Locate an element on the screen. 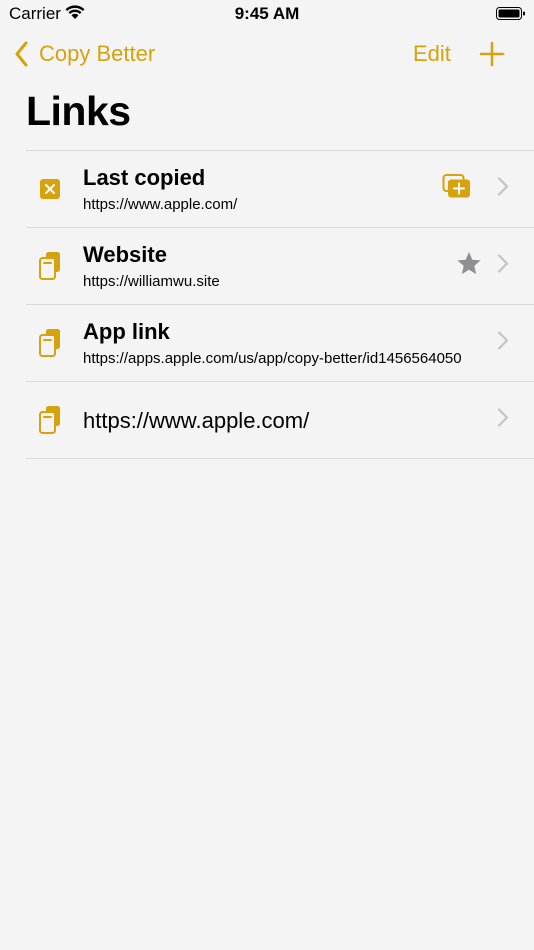  back-button-label: Copy Better is located at coordinates (97, 53).